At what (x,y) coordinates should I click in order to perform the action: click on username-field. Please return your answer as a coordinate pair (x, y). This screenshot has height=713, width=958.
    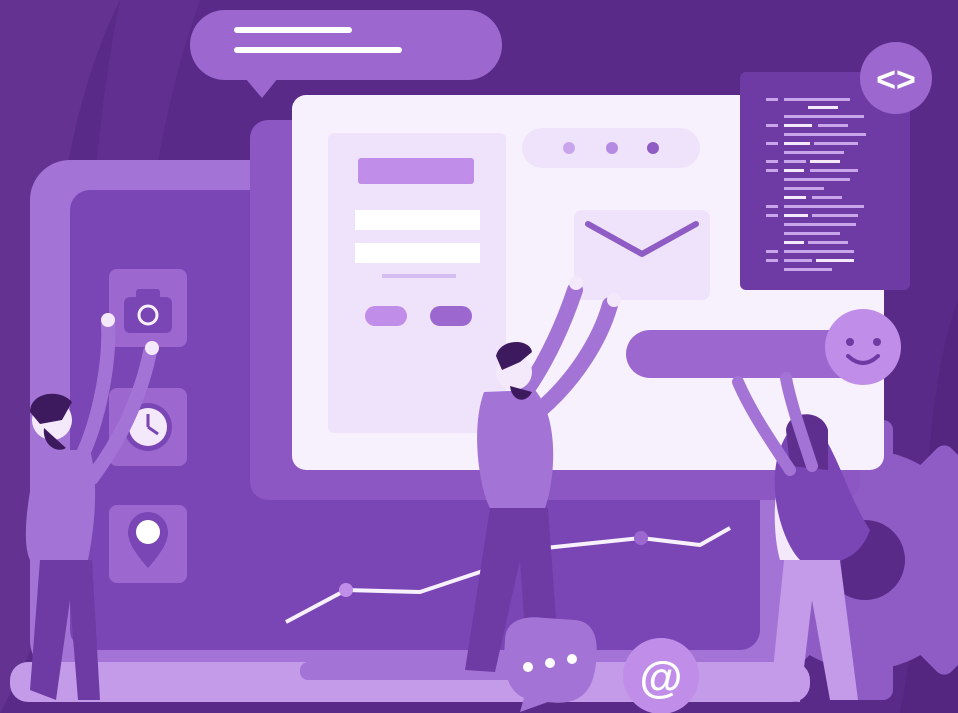
    Looking at the image, I should click on (417, 220).